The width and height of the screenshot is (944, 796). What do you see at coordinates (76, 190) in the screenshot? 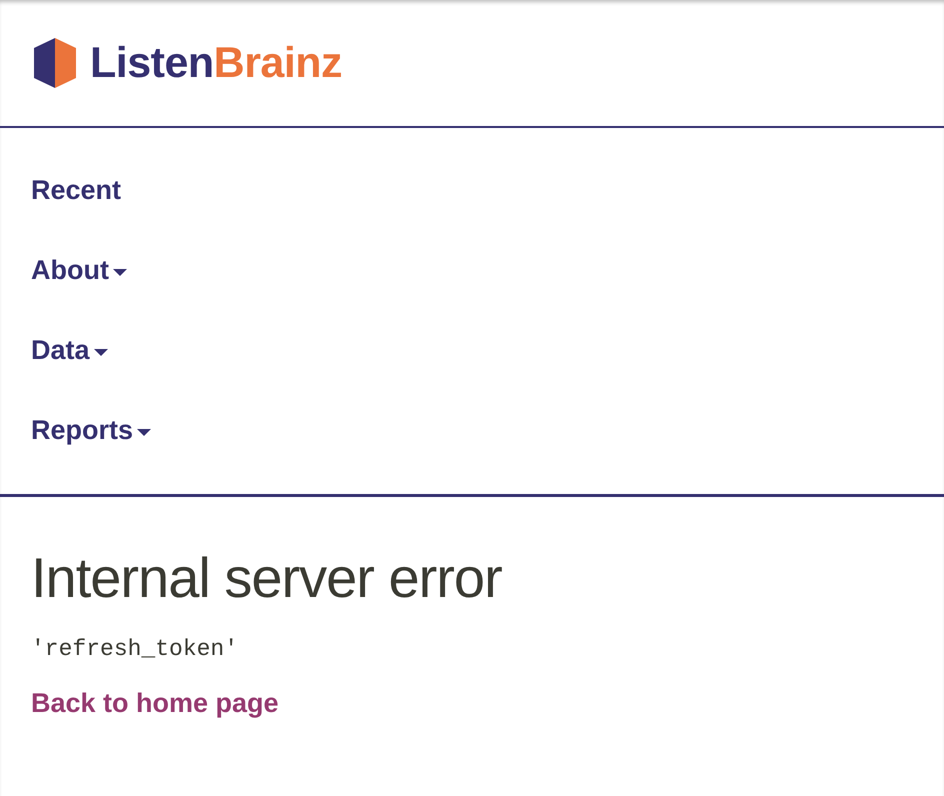
I see `nav-link: Recent` at bounding box center [76, 190].